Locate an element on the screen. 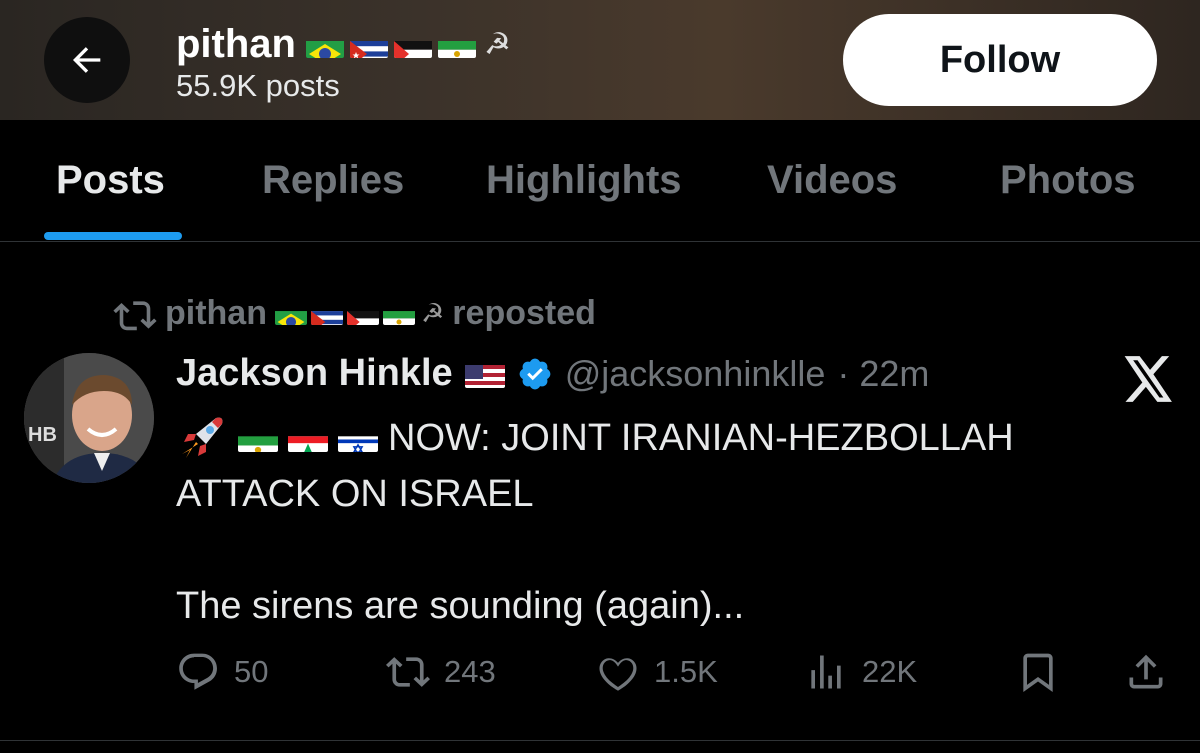  profile-name-row: pithan ☭ is located at coordinates (343, 44).